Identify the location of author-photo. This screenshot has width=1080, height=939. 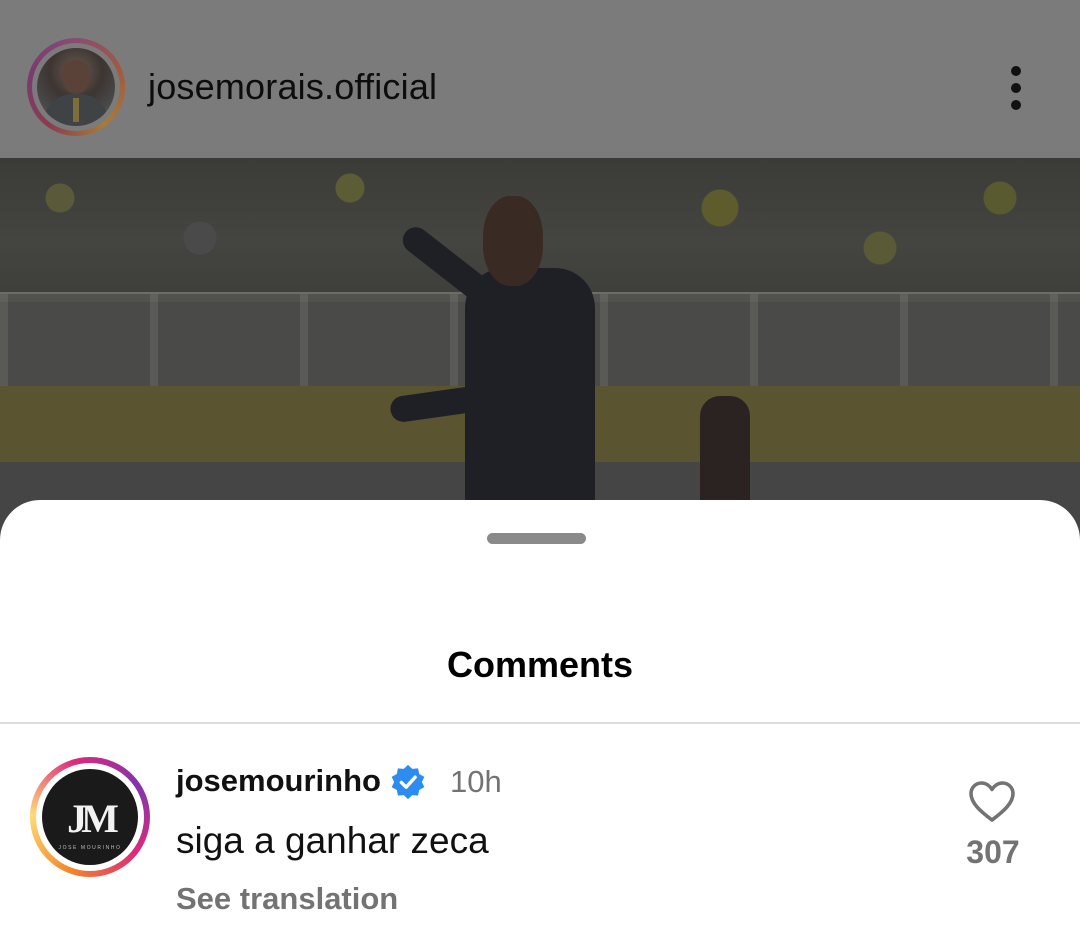
(76, 87).